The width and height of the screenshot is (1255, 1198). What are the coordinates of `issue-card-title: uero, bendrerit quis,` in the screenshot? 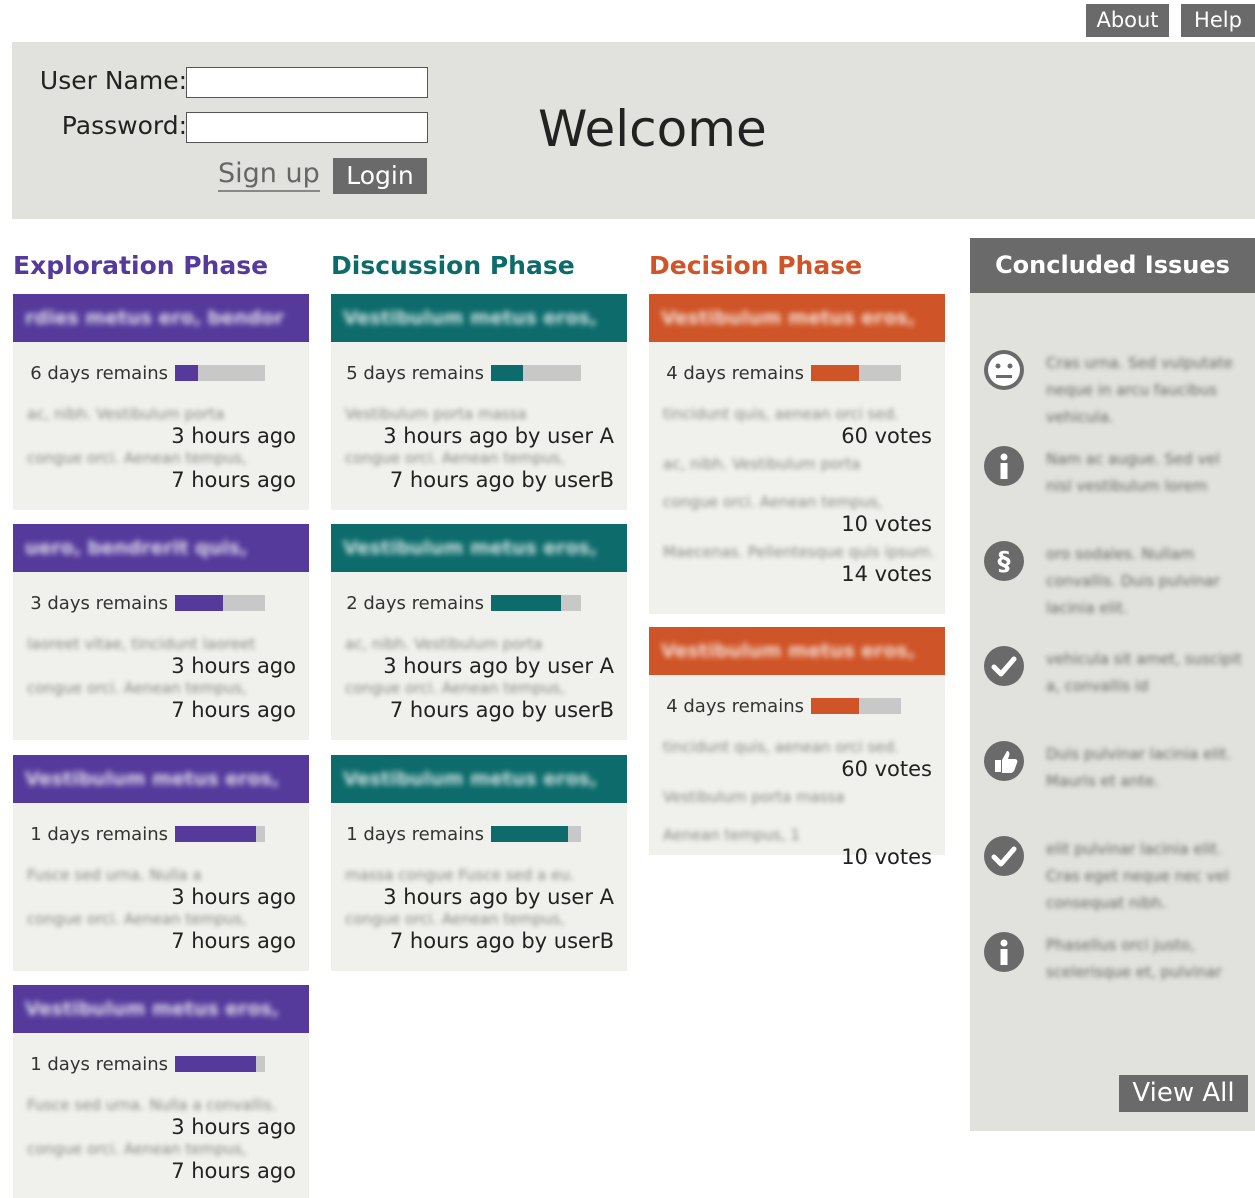 It's located at (161, 548).